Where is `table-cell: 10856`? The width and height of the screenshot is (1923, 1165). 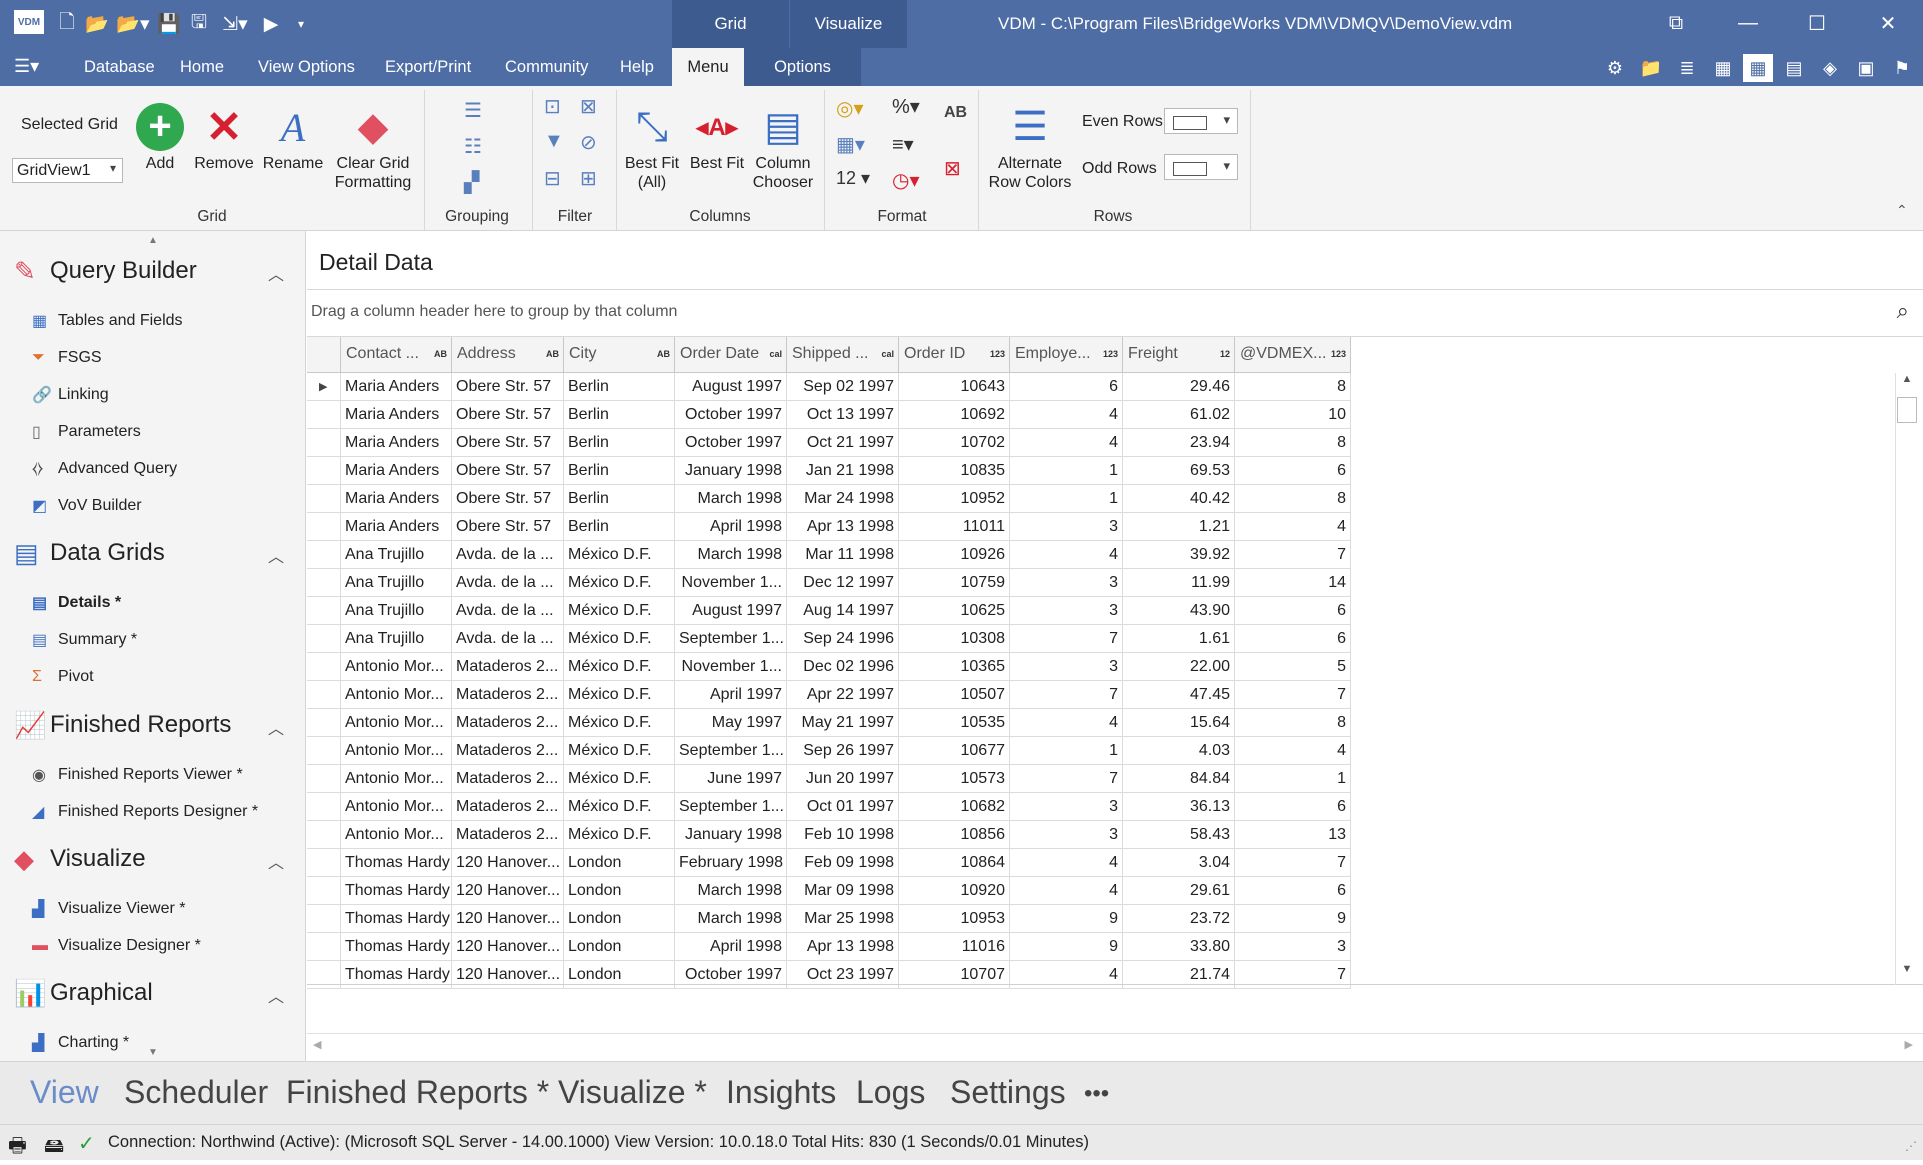 table-cell: 10856 is located at coordinates (954, 835).